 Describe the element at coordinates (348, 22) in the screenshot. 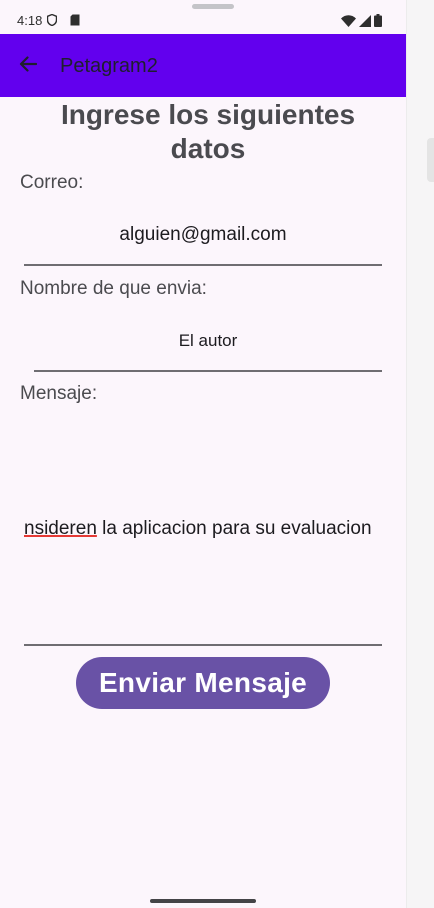

I see `wifi-icon` at that location.